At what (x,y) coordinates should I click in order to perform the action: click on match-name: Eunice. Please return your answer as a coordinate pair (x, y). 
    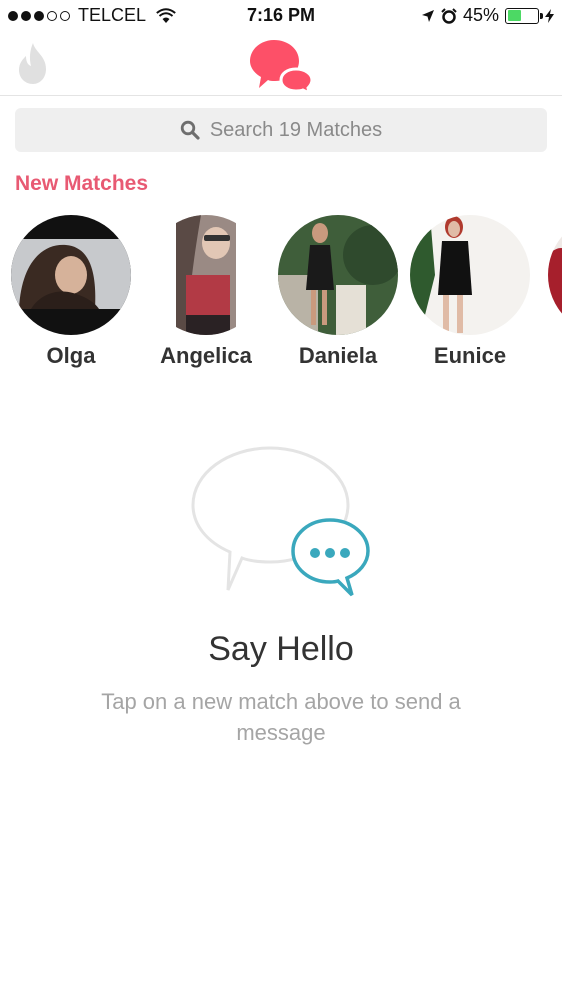
    Looking at the image, I should click on (470, 355).